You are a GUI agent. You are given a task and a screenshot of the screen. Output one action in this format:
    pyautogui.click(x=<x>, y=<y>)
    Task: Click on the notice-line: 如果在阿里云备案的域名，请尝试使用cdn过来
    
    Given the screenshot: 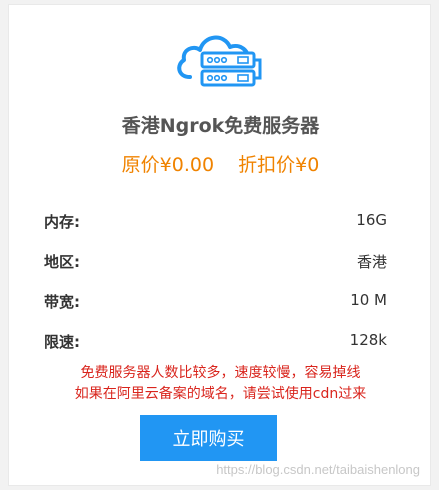 What is the action you would take?
    pyautogui.click(x=220, y=394)
    